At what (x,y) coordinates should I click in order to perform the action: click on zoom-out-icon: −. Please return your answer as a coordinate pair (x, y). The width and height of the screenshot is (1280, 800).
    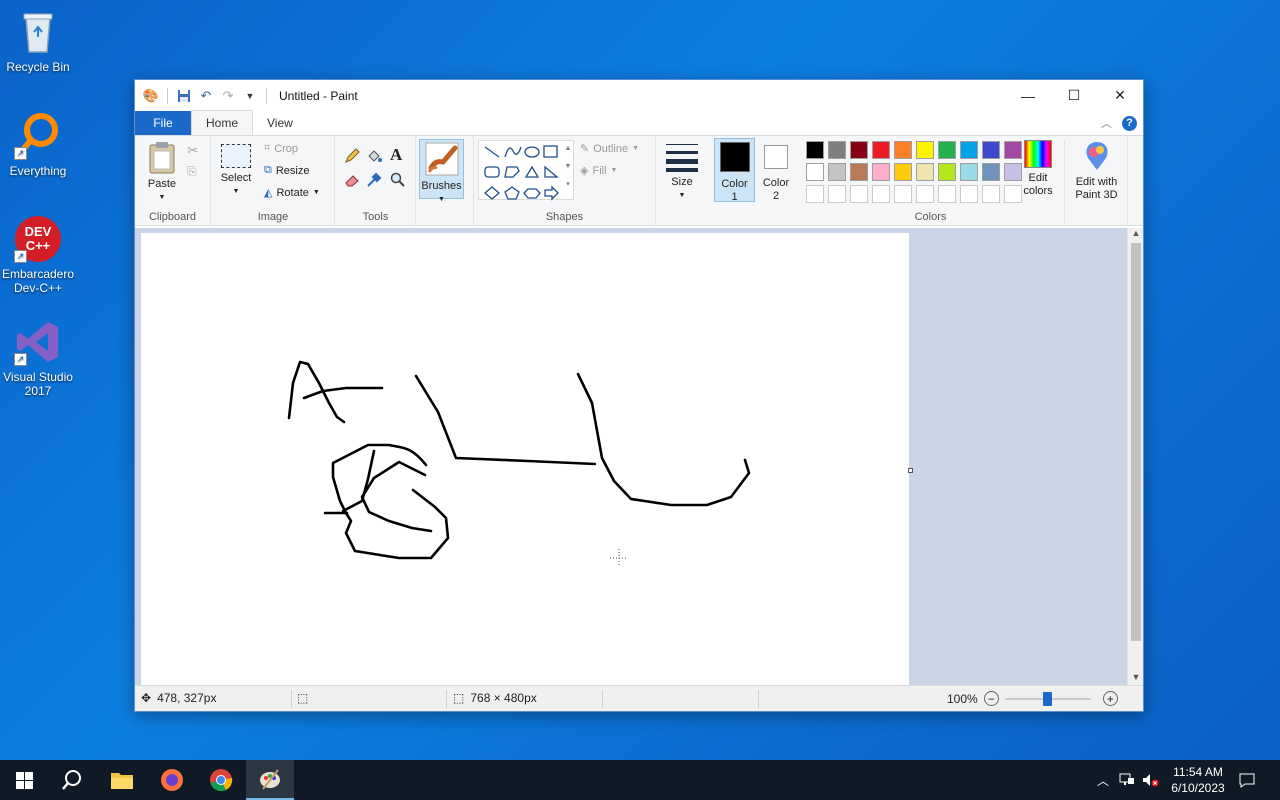
    Looking at the image, I should click on (991, 698).